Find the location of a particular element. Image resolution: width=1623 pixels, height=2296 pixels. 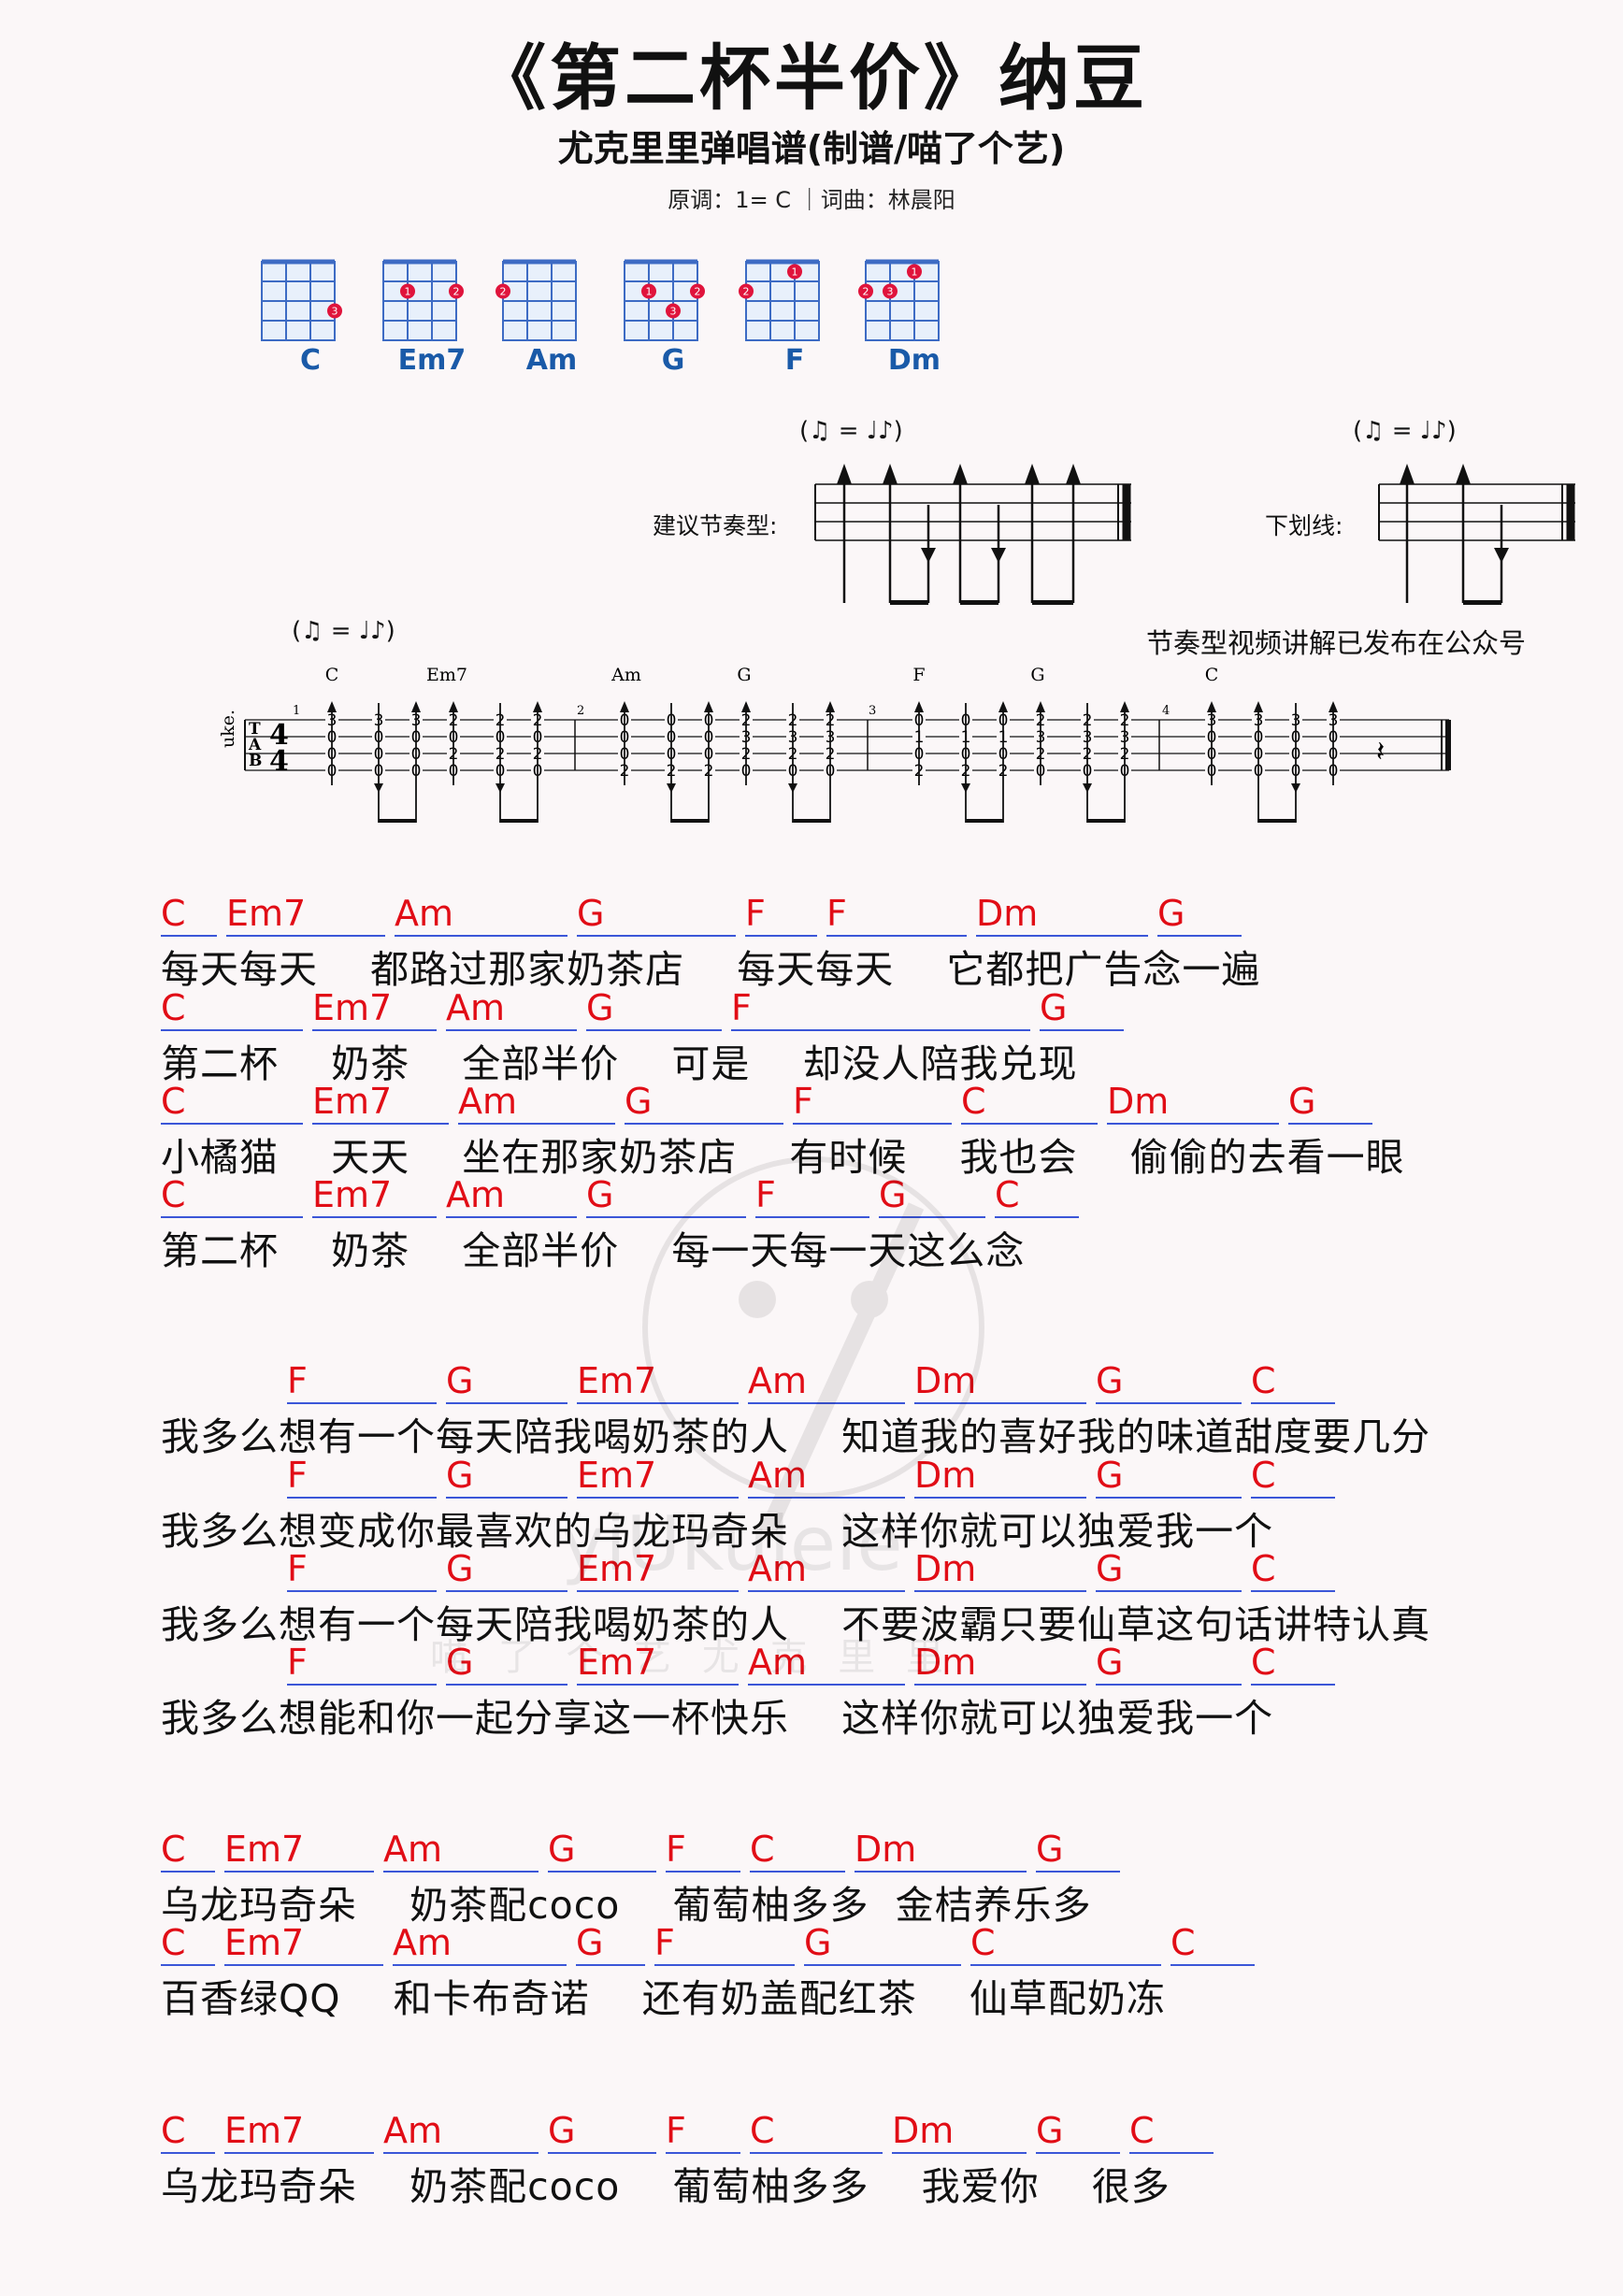

lyric-text: 乌龙玛奇朵 奶茶配coco 葡萄柚多多 金桔养乐多 is located at coordinates (626, 1906).